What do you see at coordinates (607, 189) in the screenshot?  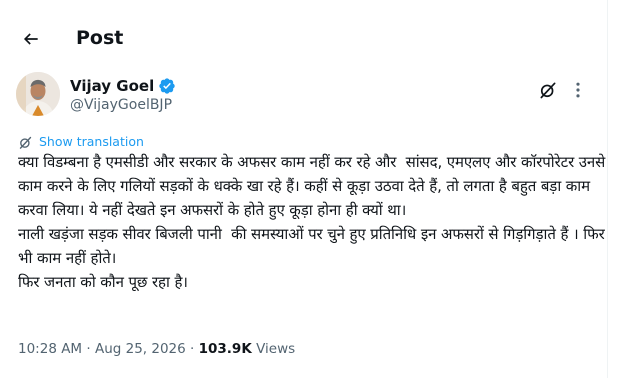 I see `column-divider` at bounding box center [607, 189].